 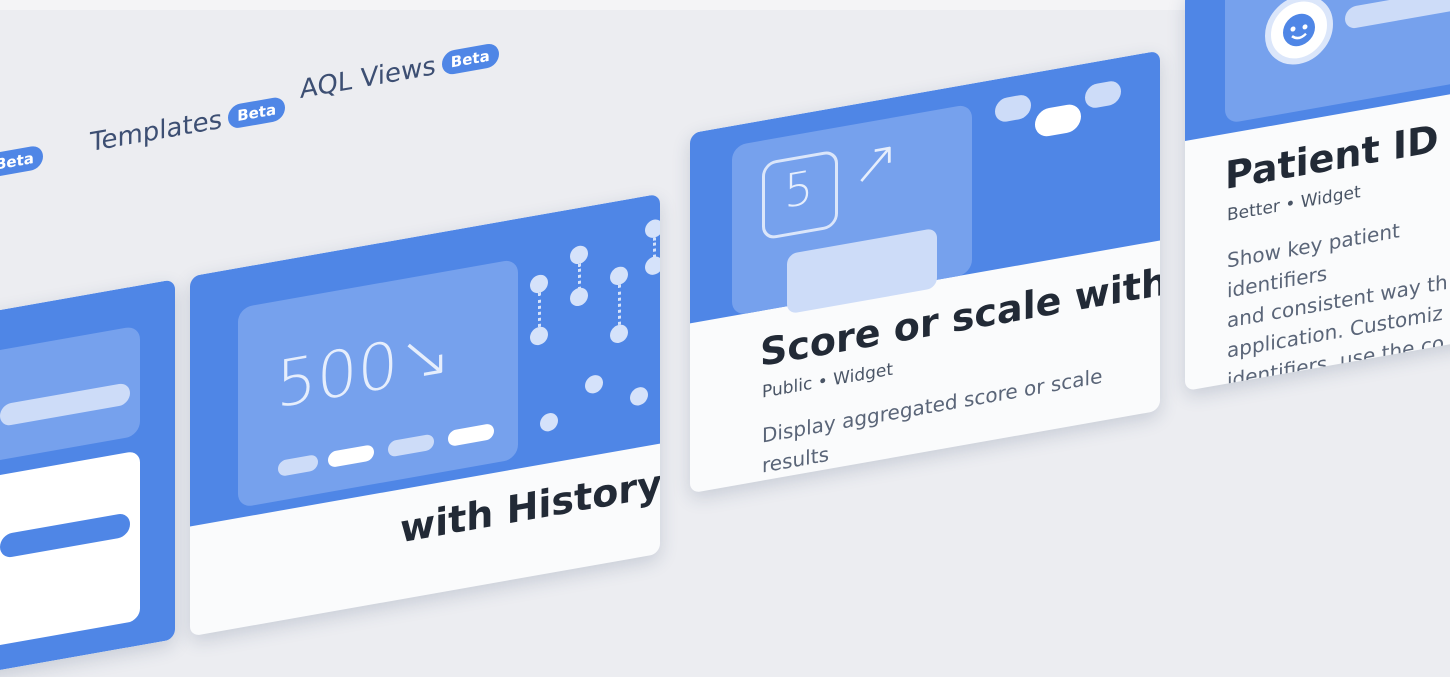 I want to click on card-visibility: Public, so click(x=787, y=388).